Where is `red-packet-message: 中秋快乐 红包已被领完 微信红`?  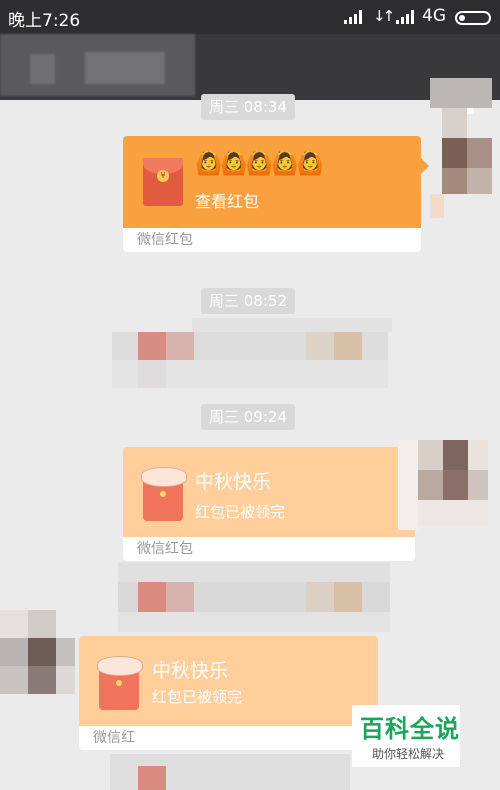
red-packet-message: 中秋快乐 红包已被领完 微信红 is located at coordinates (228, 693).